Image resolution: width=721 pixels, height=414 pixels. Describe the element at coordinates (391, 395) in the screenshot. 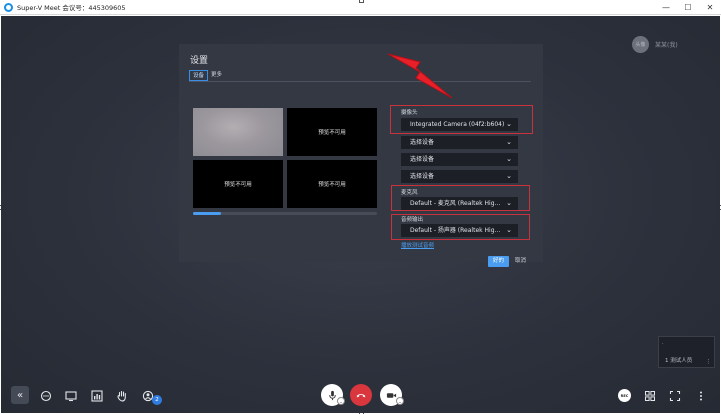

I see `video-camera-icon` at that location.